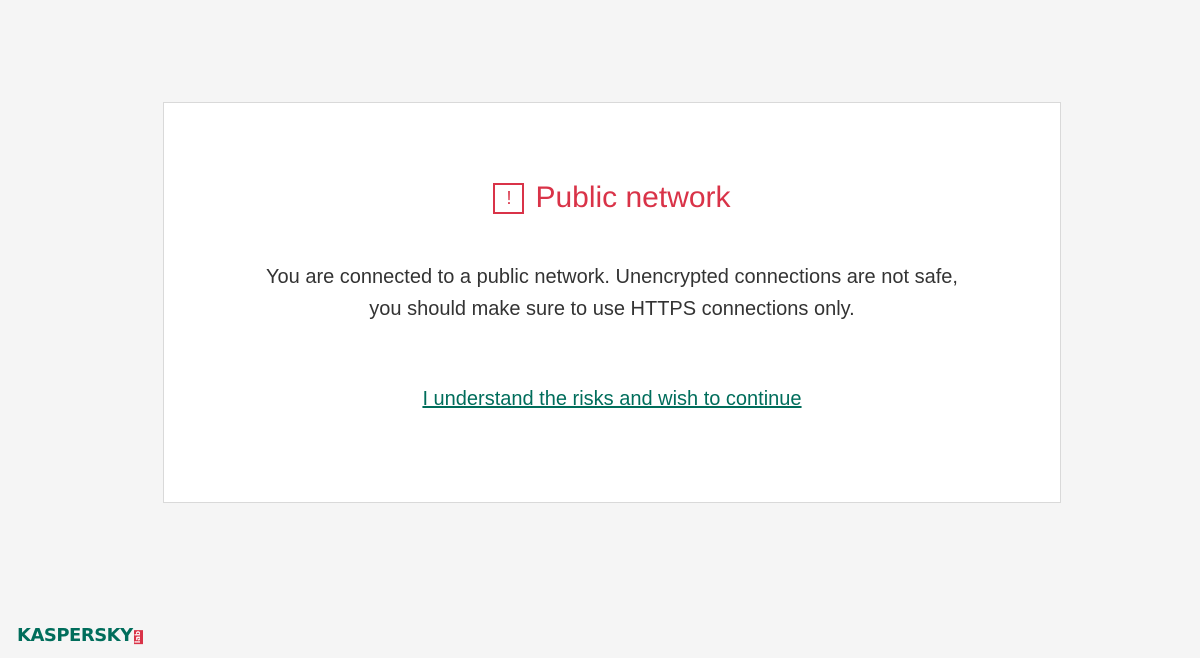 This screenshot has width=1200, height=658. I want to click on logo-wordmark: KASPERSKY, so click(75, 635).